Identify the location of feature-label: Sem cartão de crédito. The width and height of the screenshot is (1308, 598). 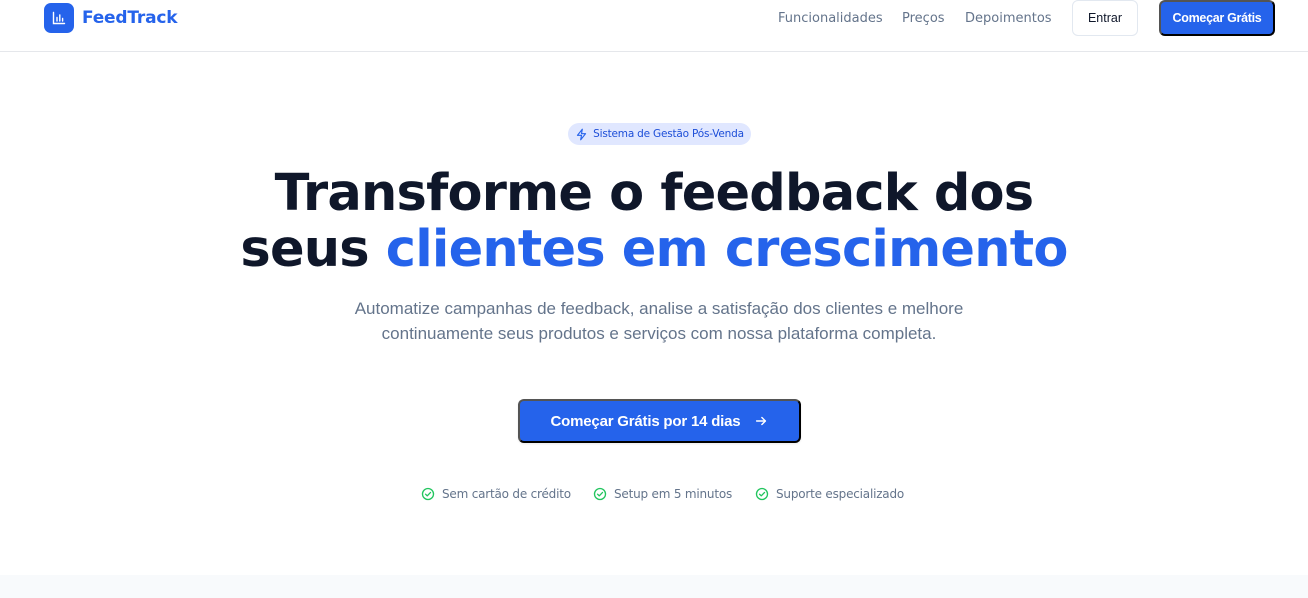
(506, 494).